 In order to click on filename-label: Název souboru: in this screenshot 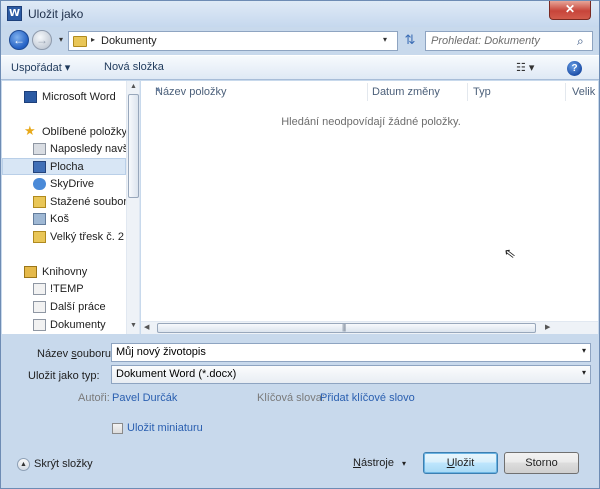, I will do `click(76, 354)`.